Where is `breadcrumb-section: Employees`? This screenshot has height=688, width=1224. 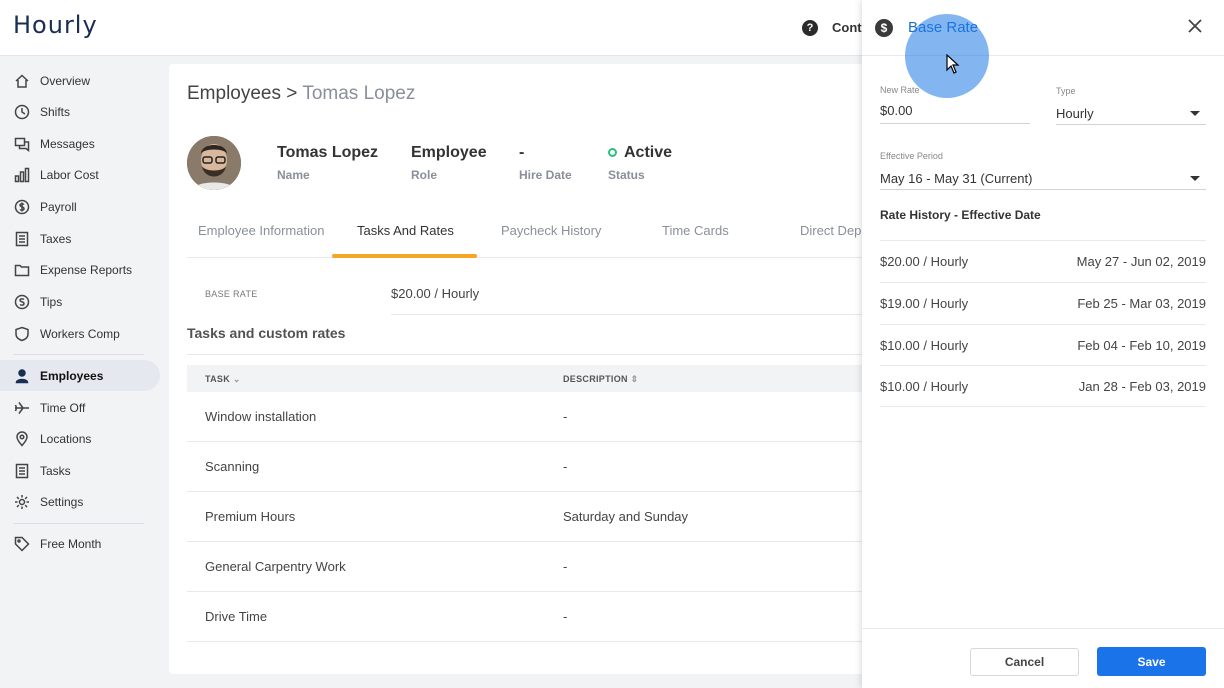
breadcrumb-section: Employees is located at coordinates (234, 93).